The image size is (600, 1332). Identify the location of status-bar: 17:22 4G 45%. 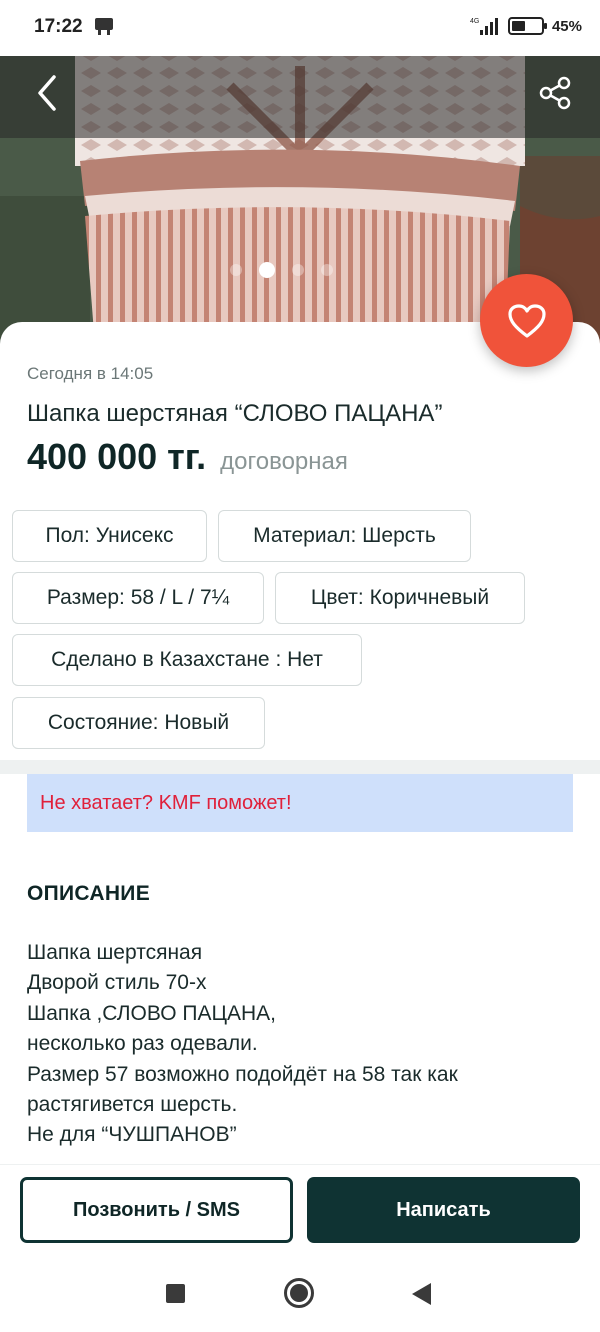
(300, 28).